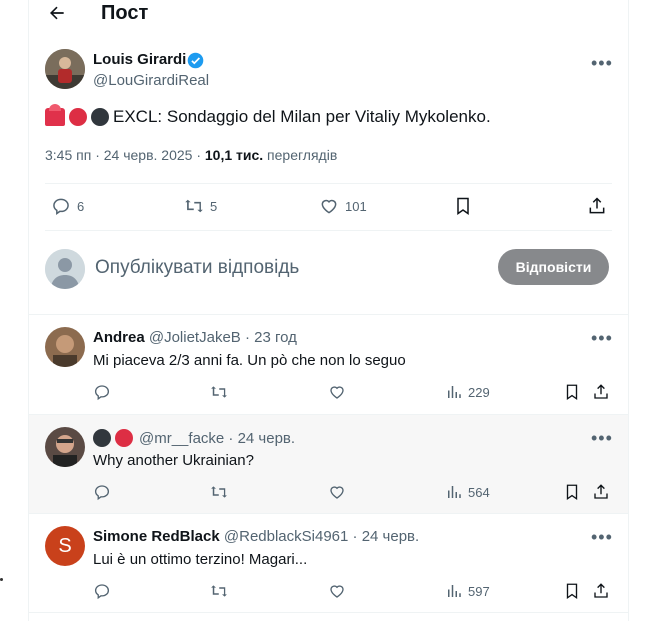 This screenshot has height=621, width=655. Describe the element at coordinates (173, 460) in the screenshot. I see `reply-text: Why another Ukrainian?` at that location.